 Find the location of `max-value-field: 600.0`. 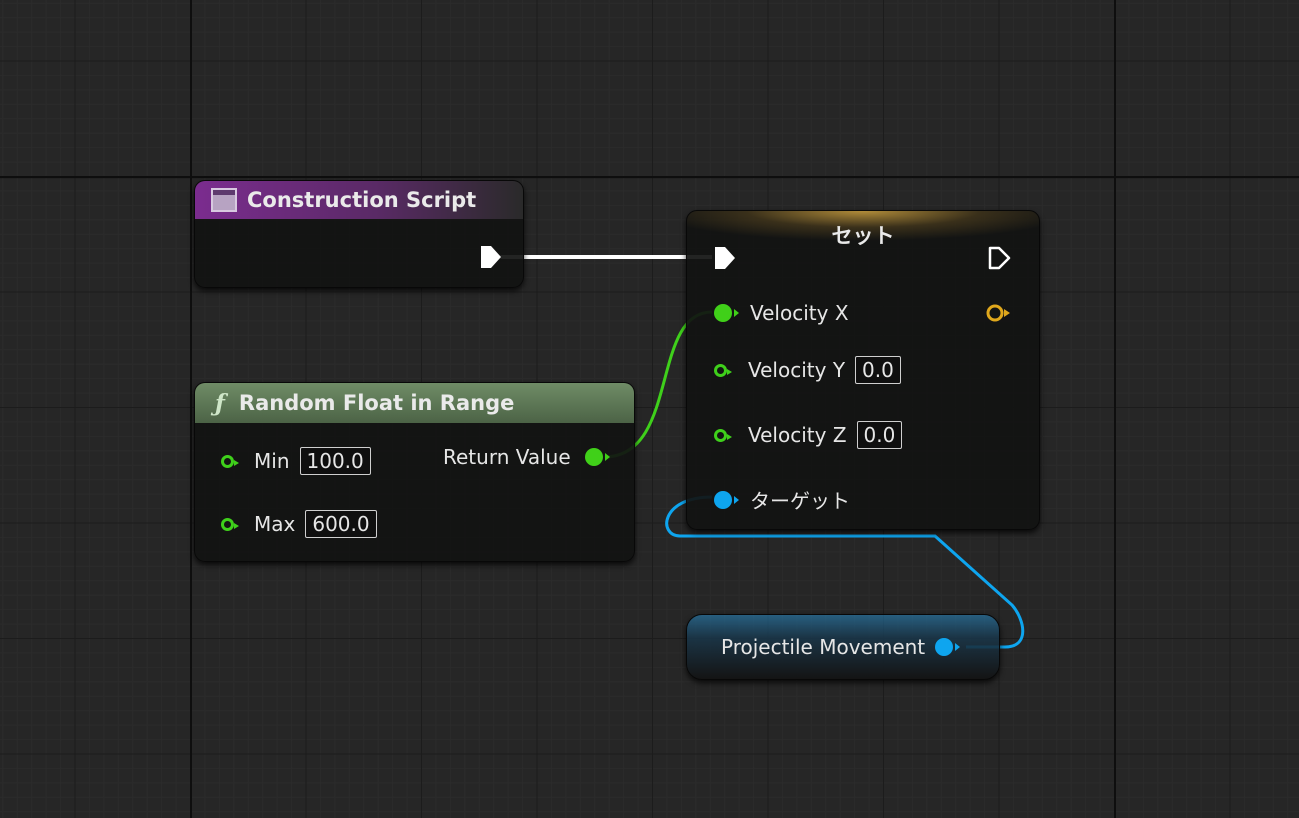

max-value-field: 600.0 is located at coordinates (341, 524).